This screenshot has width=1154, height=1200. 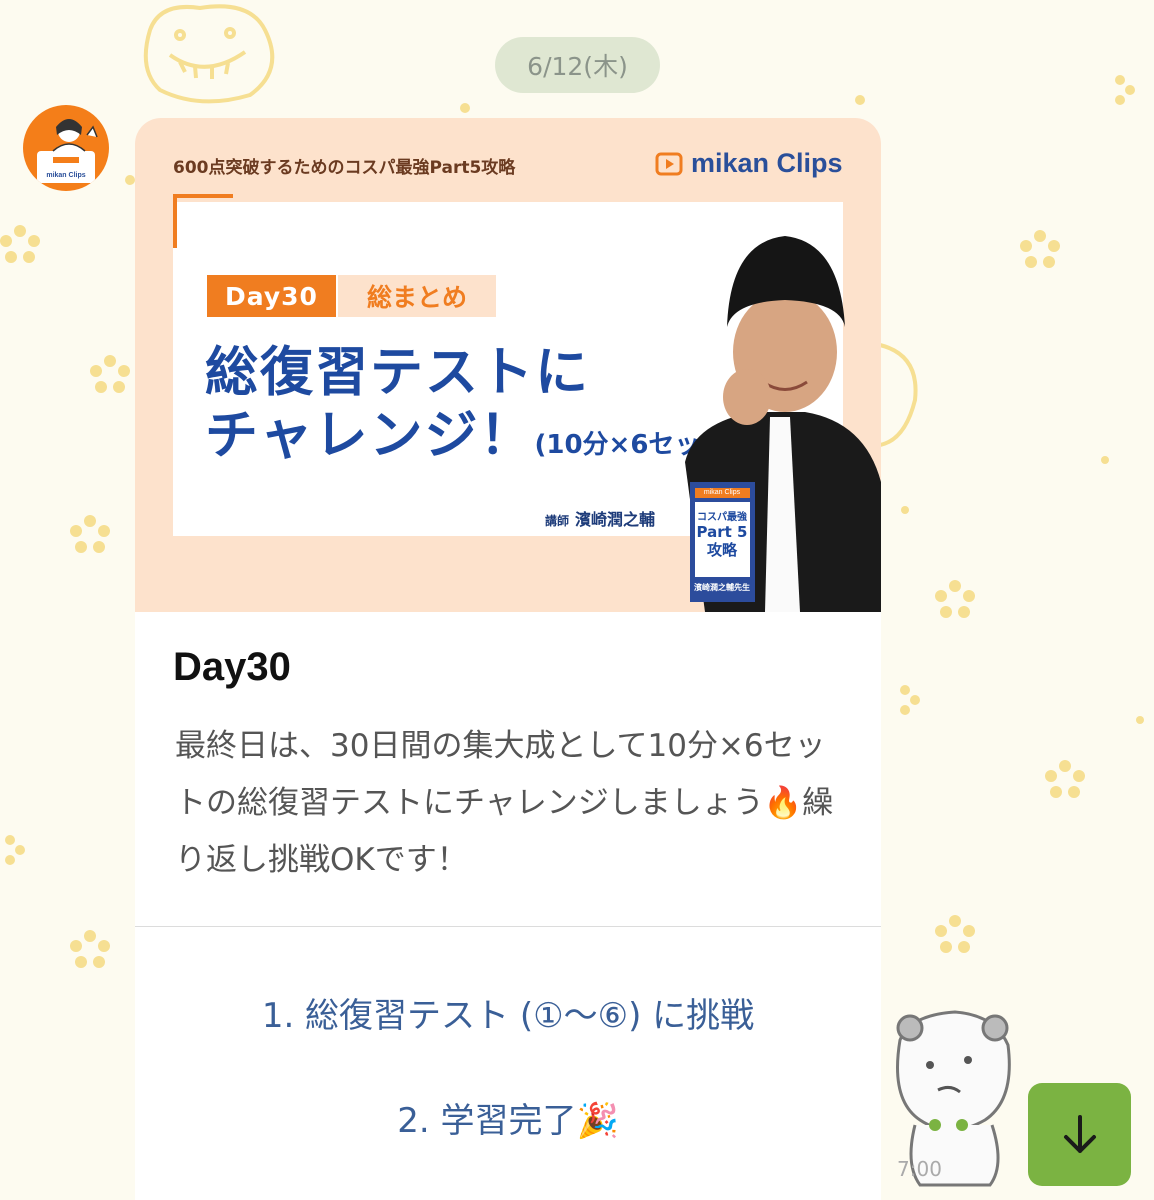 What do you see at coordinates (508, 1012) in the screenshot?
I see `action-review-test-link: 1. 総復習テスト (①～⑥) に挑戦` at bounding box center [508, 1012].